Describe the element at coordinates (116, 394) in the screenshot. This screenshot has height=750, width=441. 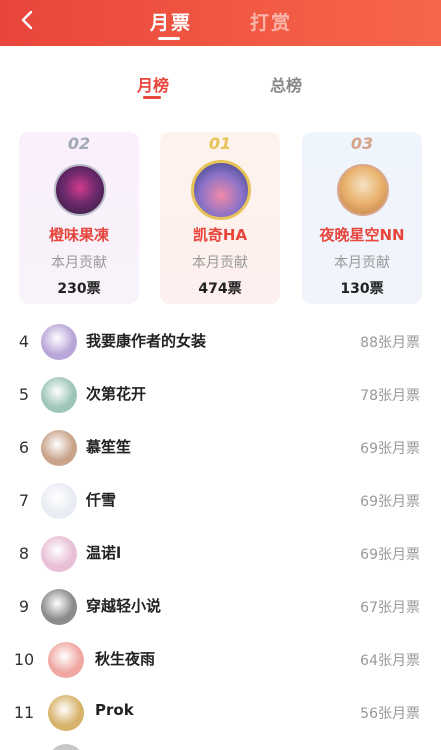
I see `user-name: 次第花开` at that location.